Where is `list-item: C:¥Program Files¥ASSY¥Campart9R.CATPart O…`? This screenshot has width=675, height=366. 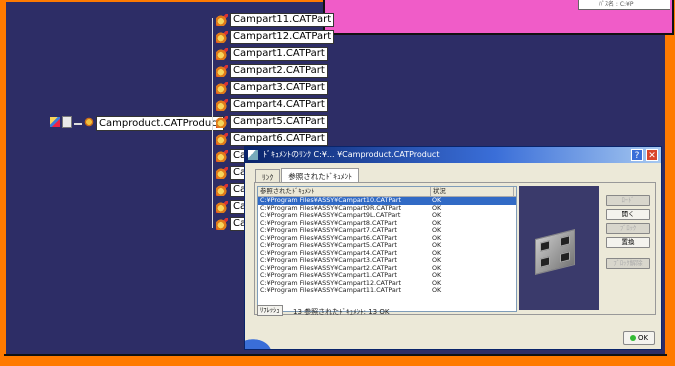
list-item: C:¥Program Files¥ASSY¥Campart9R.CATPart O… is located at coordinates (387, 209).